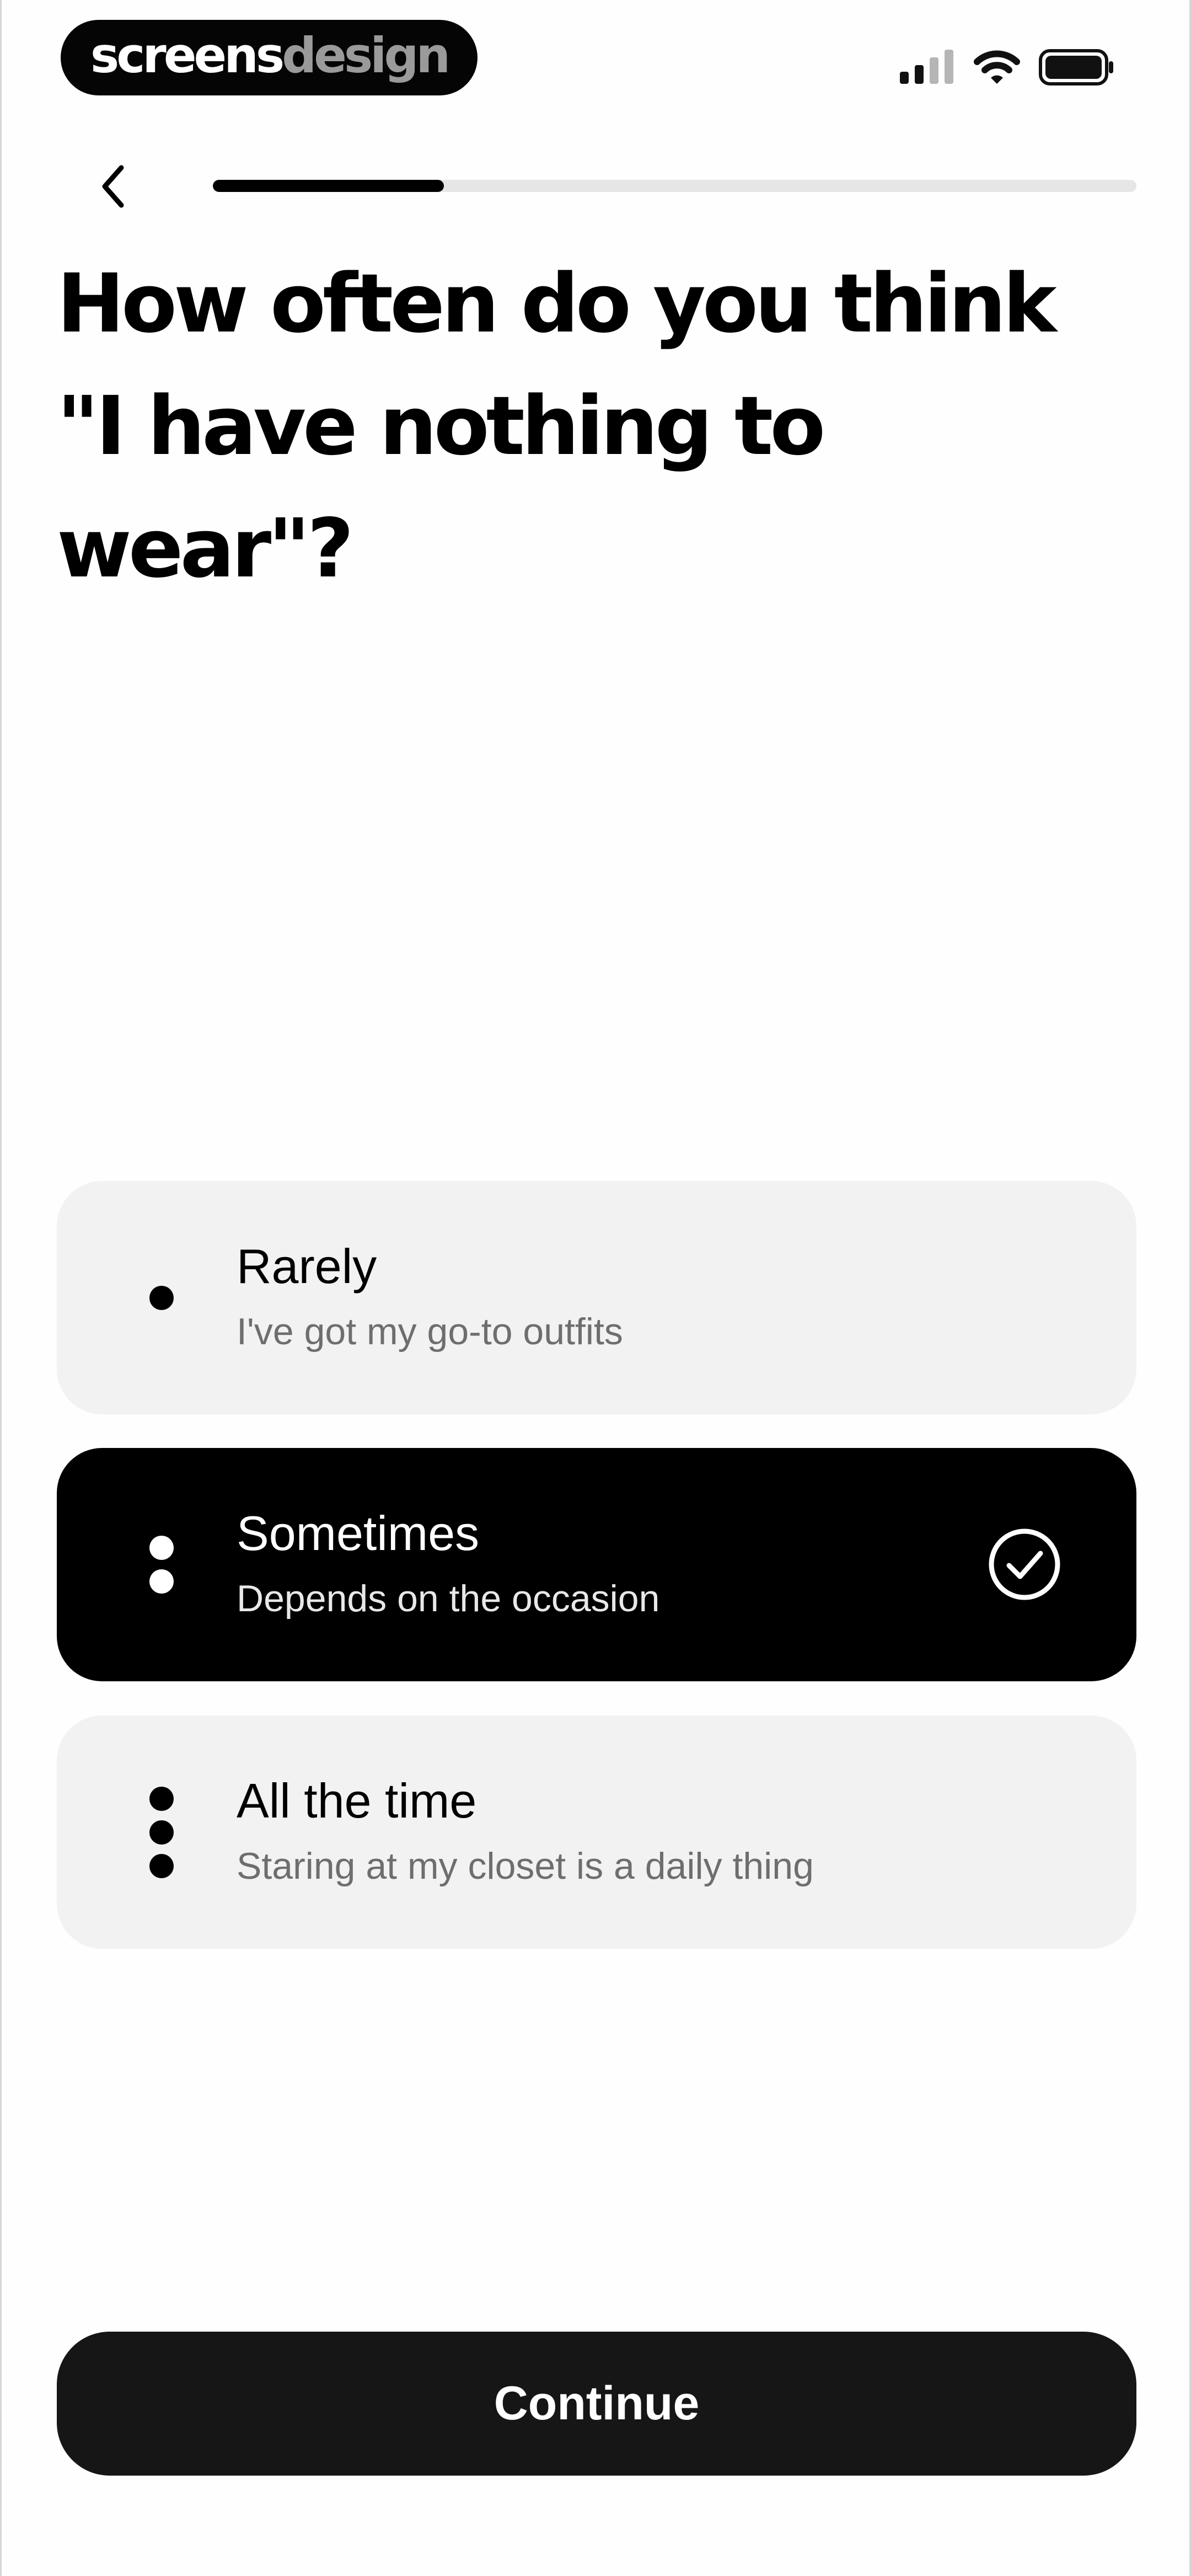 This screenshot has height=2576, width=1191. I want to click on status-bar-icons, so click(1008, 67).